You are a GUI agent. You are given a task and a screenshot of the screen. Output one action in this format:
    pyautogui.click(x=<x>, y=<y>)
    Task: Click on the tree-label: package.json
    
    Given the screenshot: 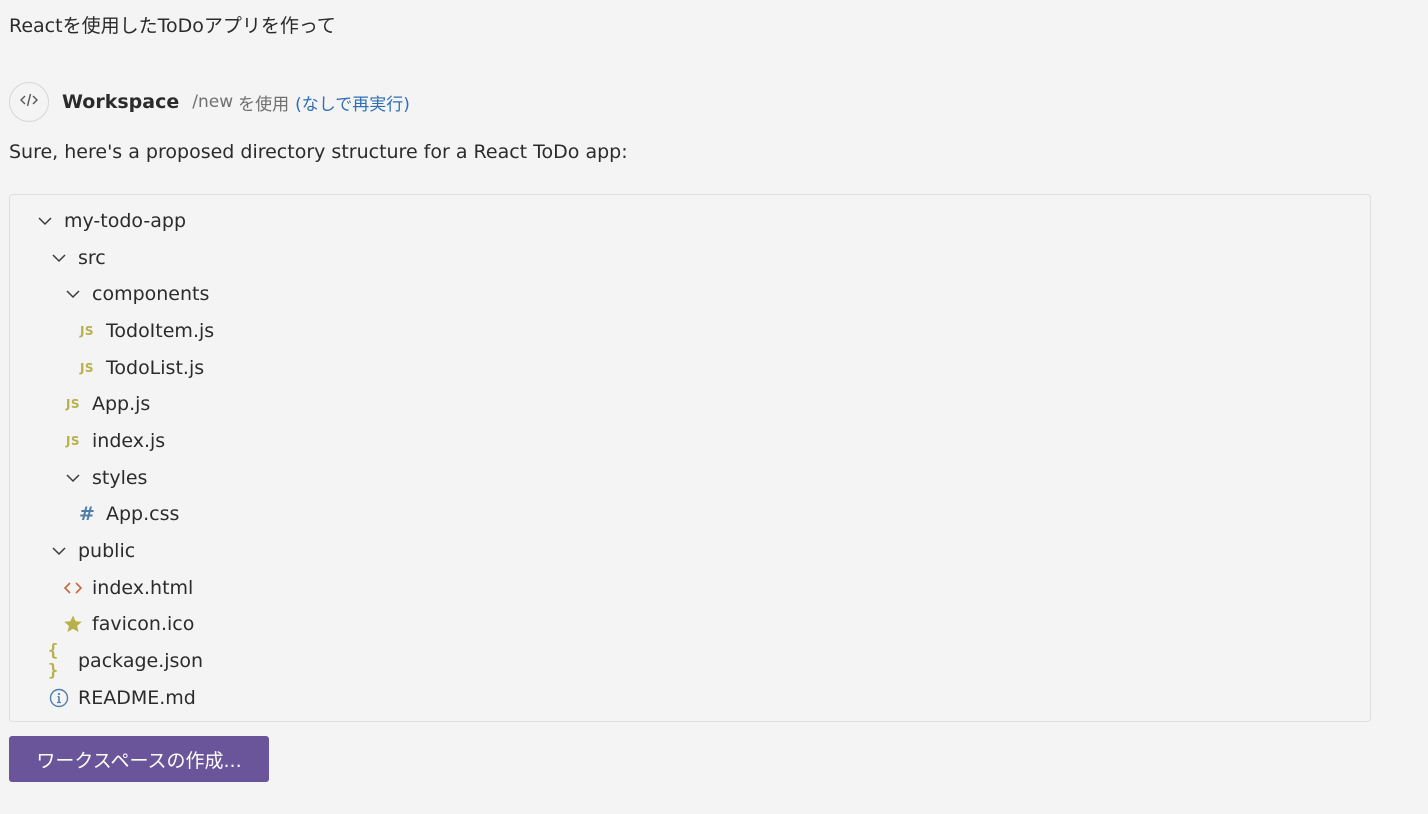 What is the action you would take?
    pyautogui.click(x=141, y=661)
    